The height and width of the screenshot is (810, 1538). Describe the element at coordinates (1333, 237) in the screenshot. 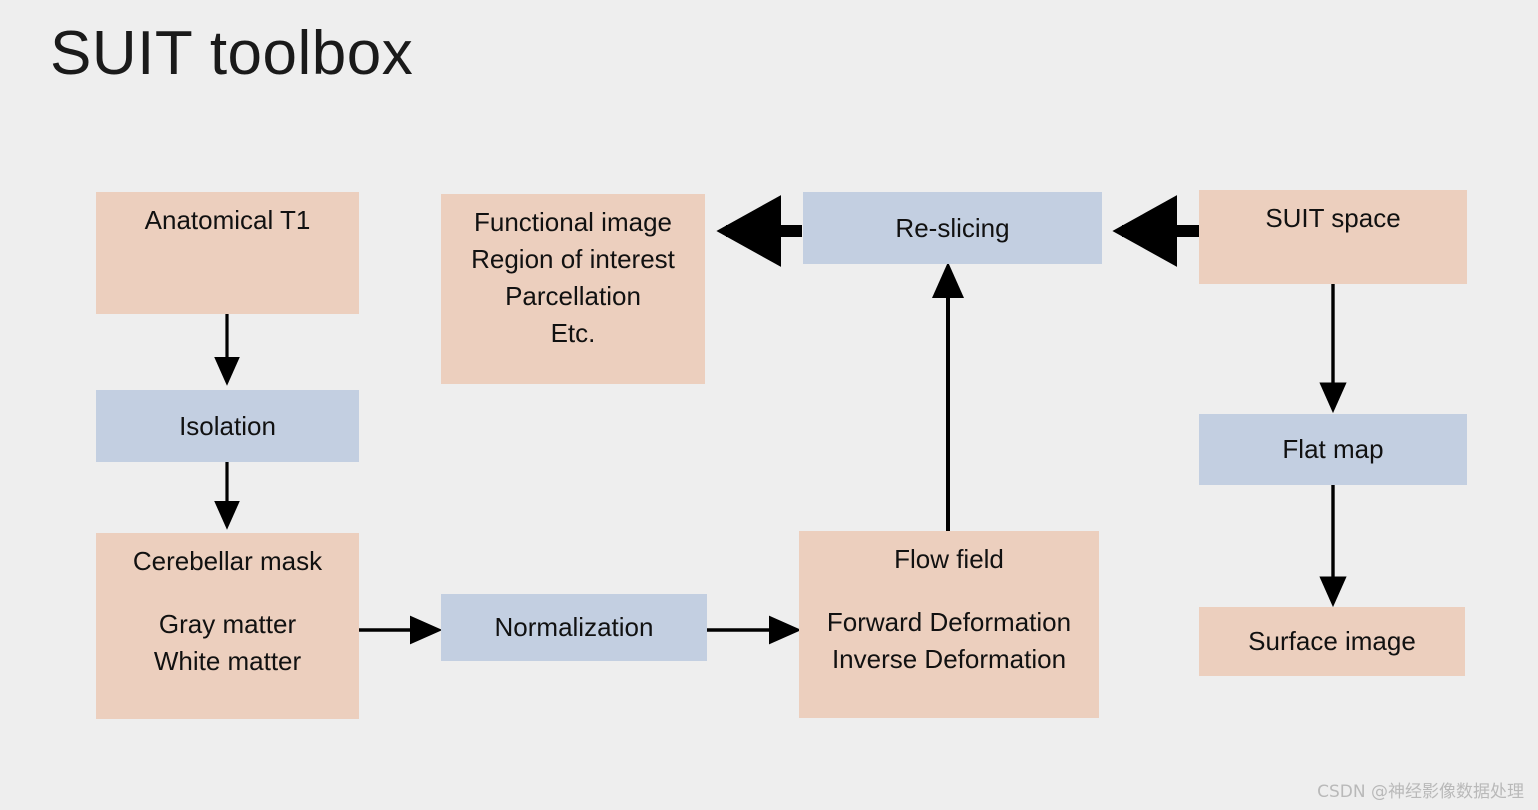

I see `node-suit-space: SUIT space` at that location.